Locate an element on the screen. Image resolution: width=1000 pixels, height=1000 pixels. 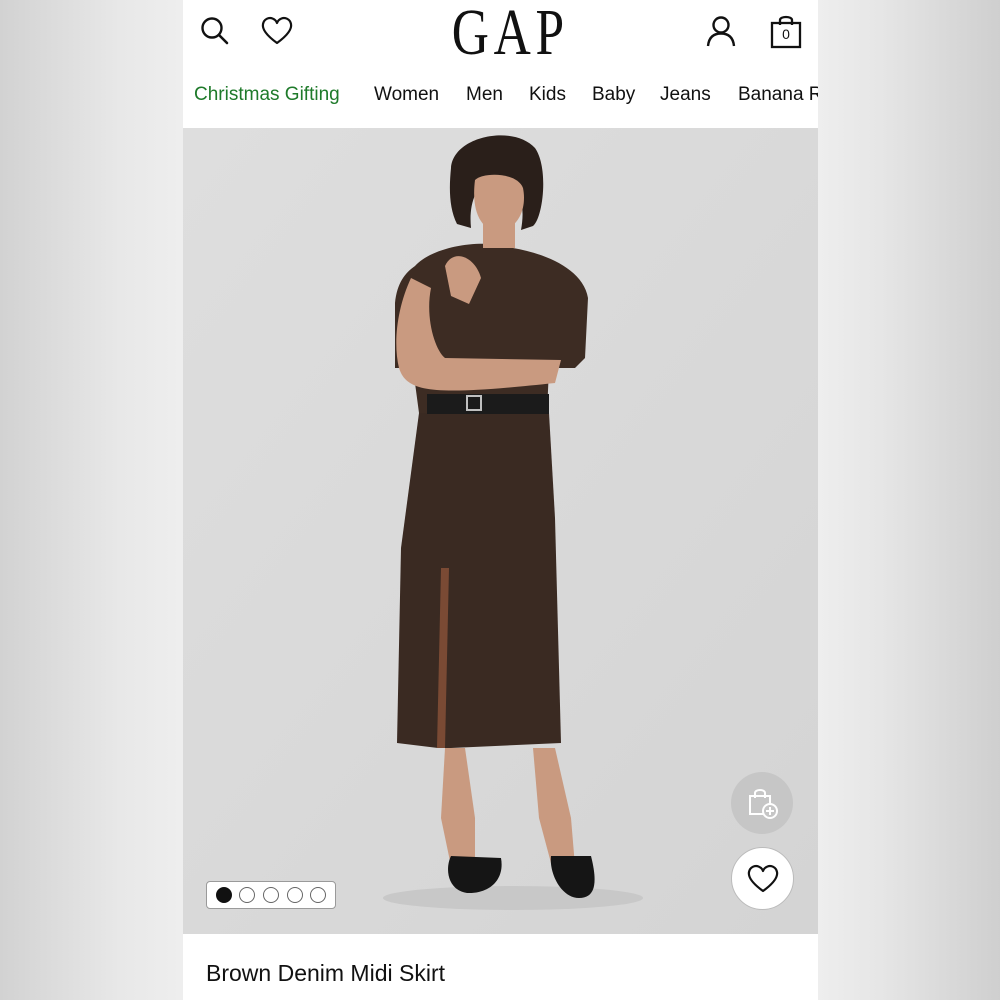
nav-item-jeans: Jeans is located at coordinates (685, 95).